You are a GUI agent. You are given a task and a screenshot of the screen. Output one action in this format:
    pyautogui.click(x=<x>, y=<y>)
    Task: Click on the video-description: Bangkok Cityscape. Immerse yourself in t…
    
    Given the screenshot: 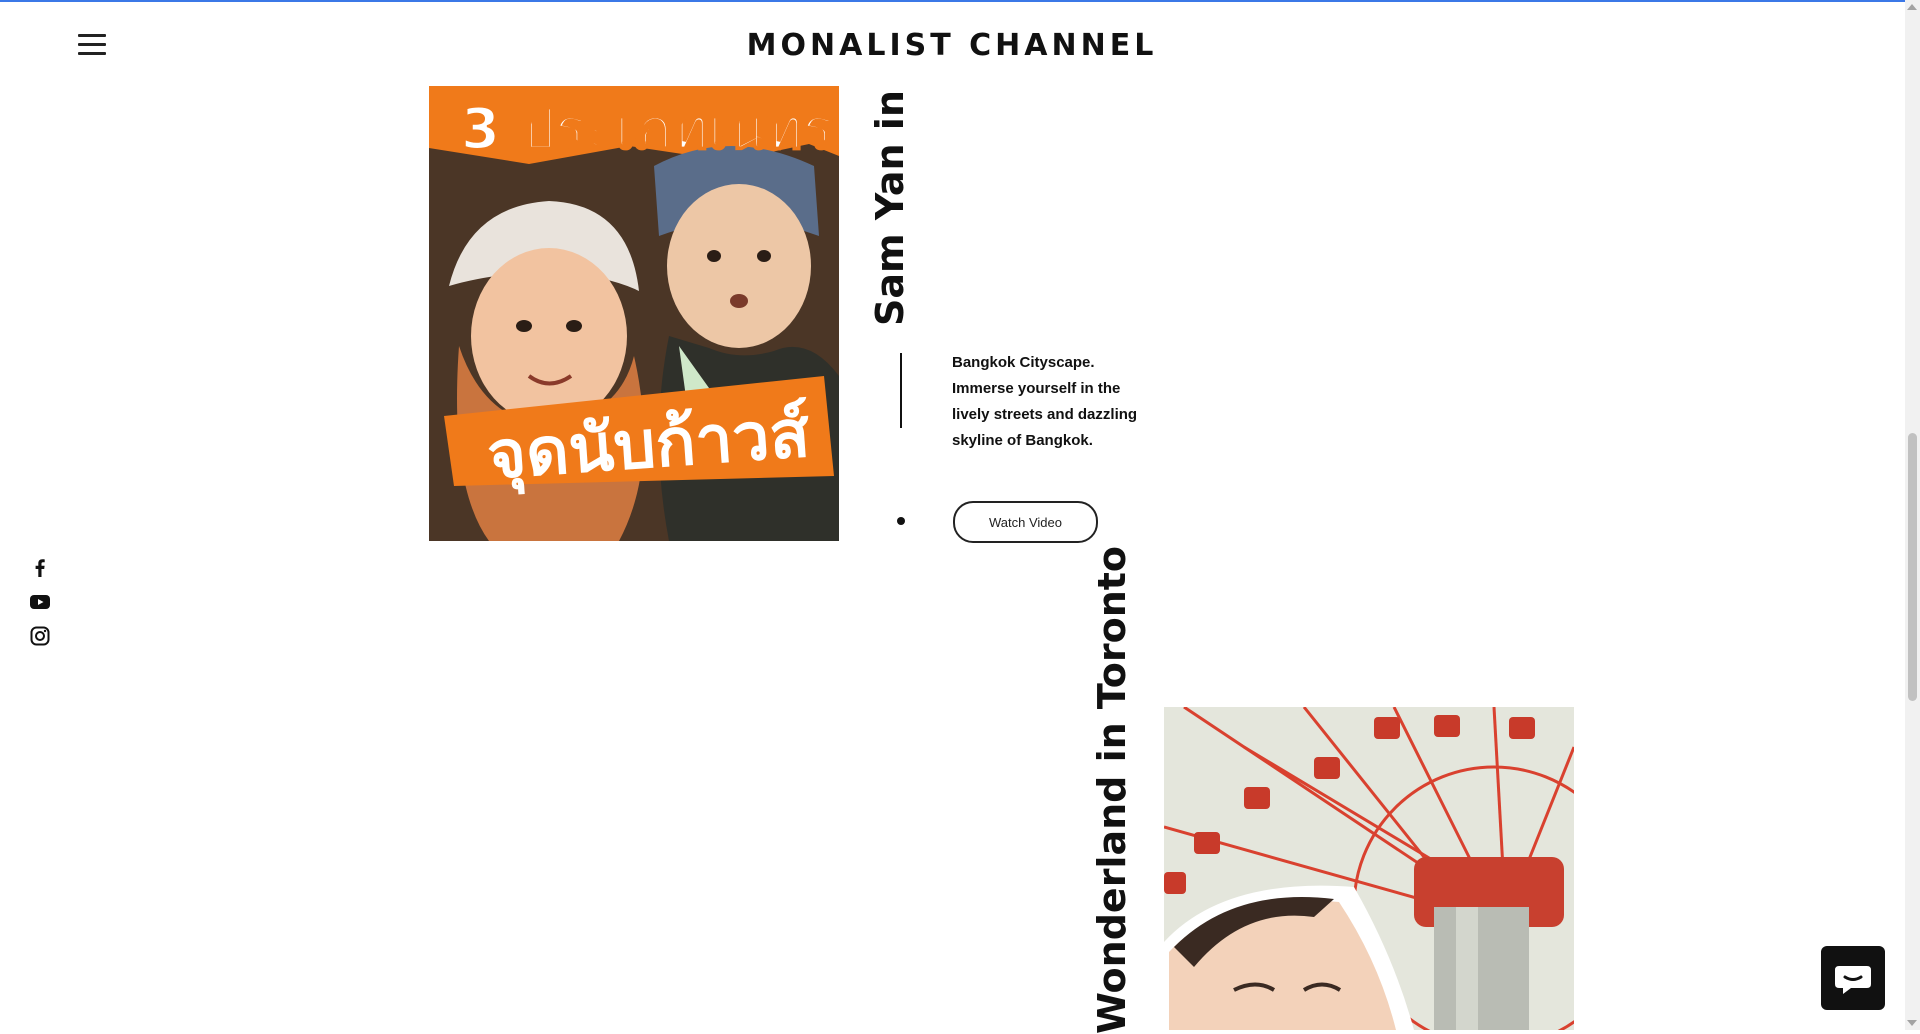 What is the action you would take?
    pyautogui.click(x=1045, y=401)
    